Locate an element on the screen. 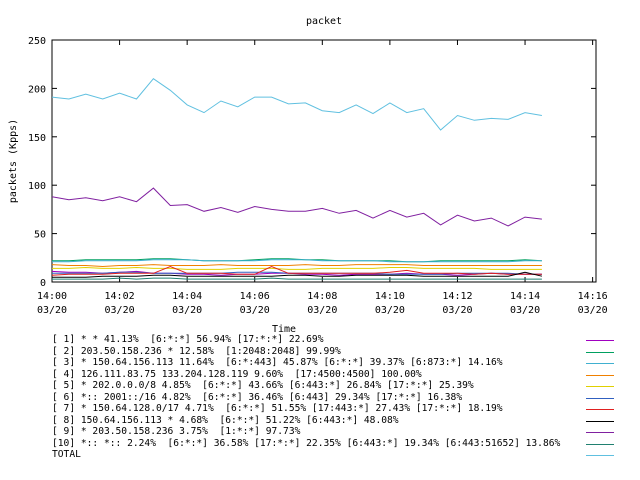  x-tick-label-time: 14:10 is located at coordinates (390, 296).